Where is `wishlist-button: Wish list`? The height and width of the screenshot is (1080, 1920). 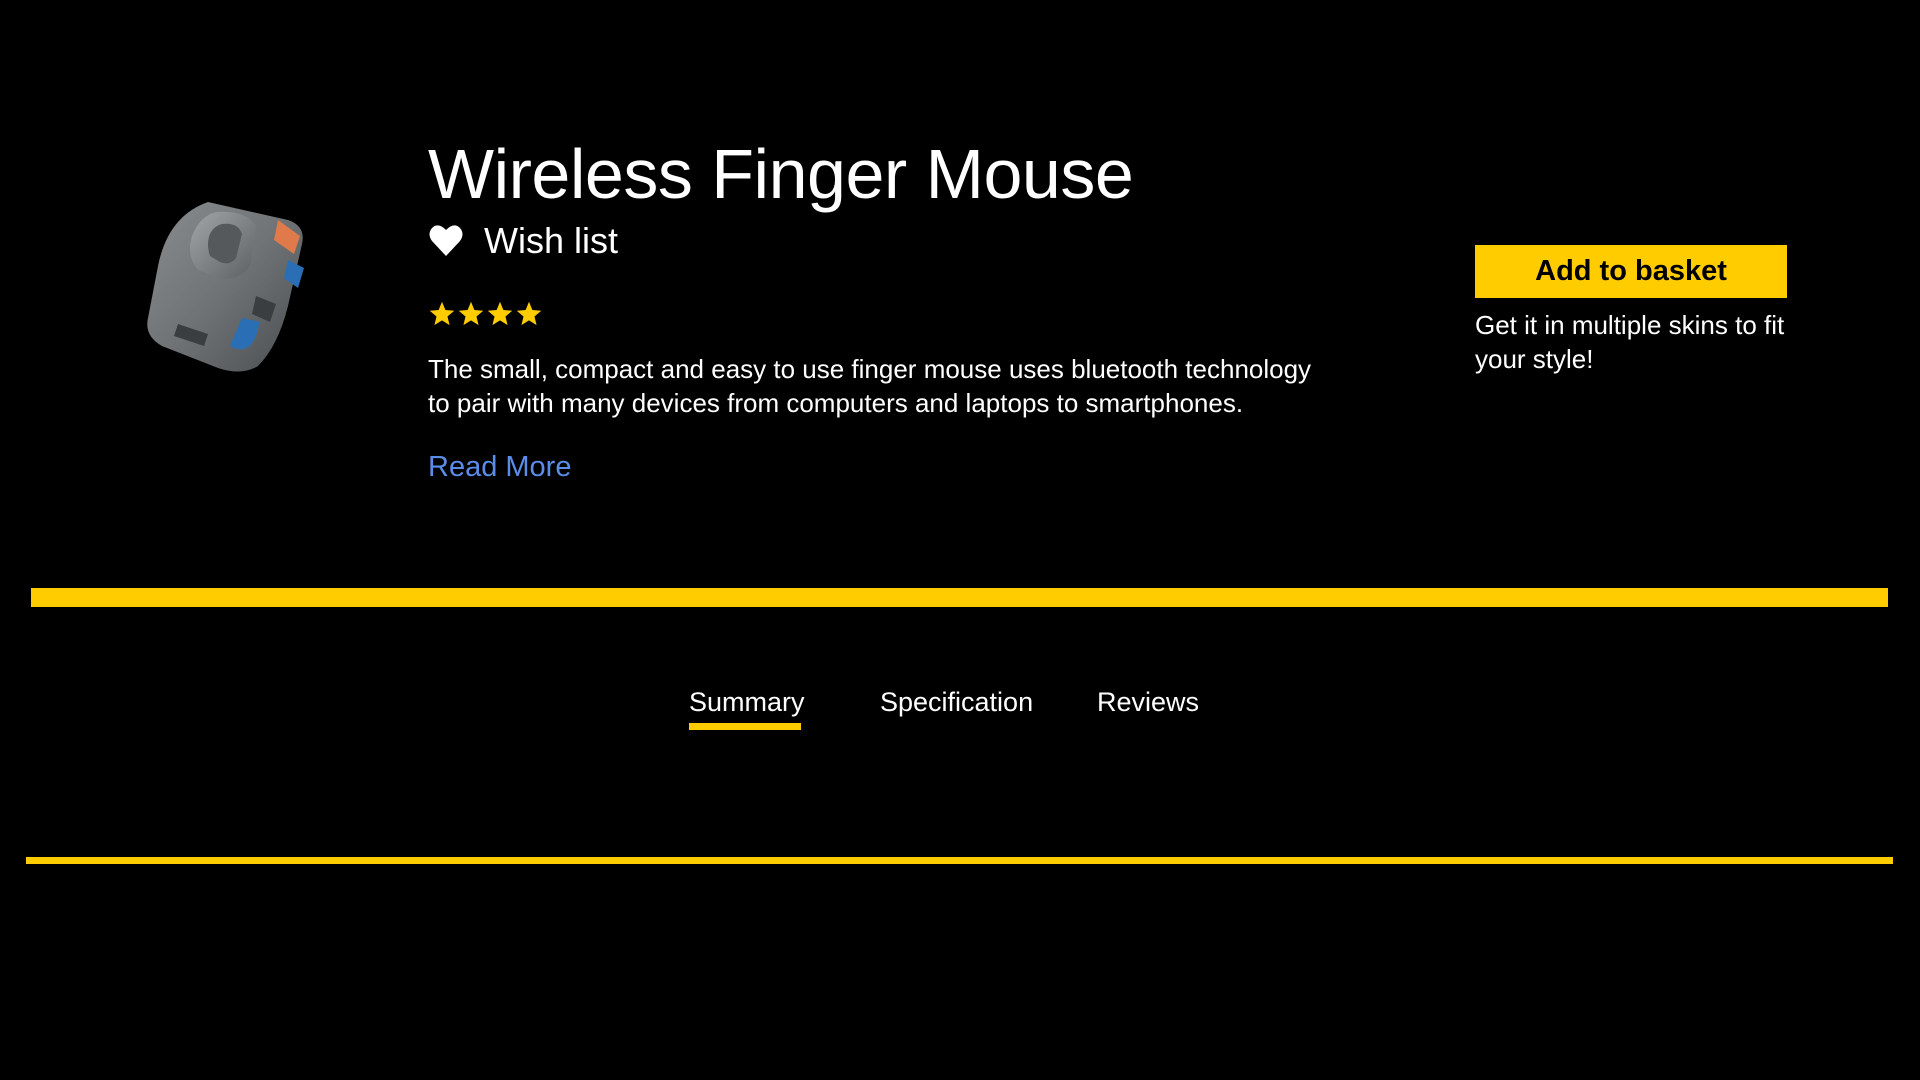
wishlist-button: Wish list is located at coordinates (523, 241).